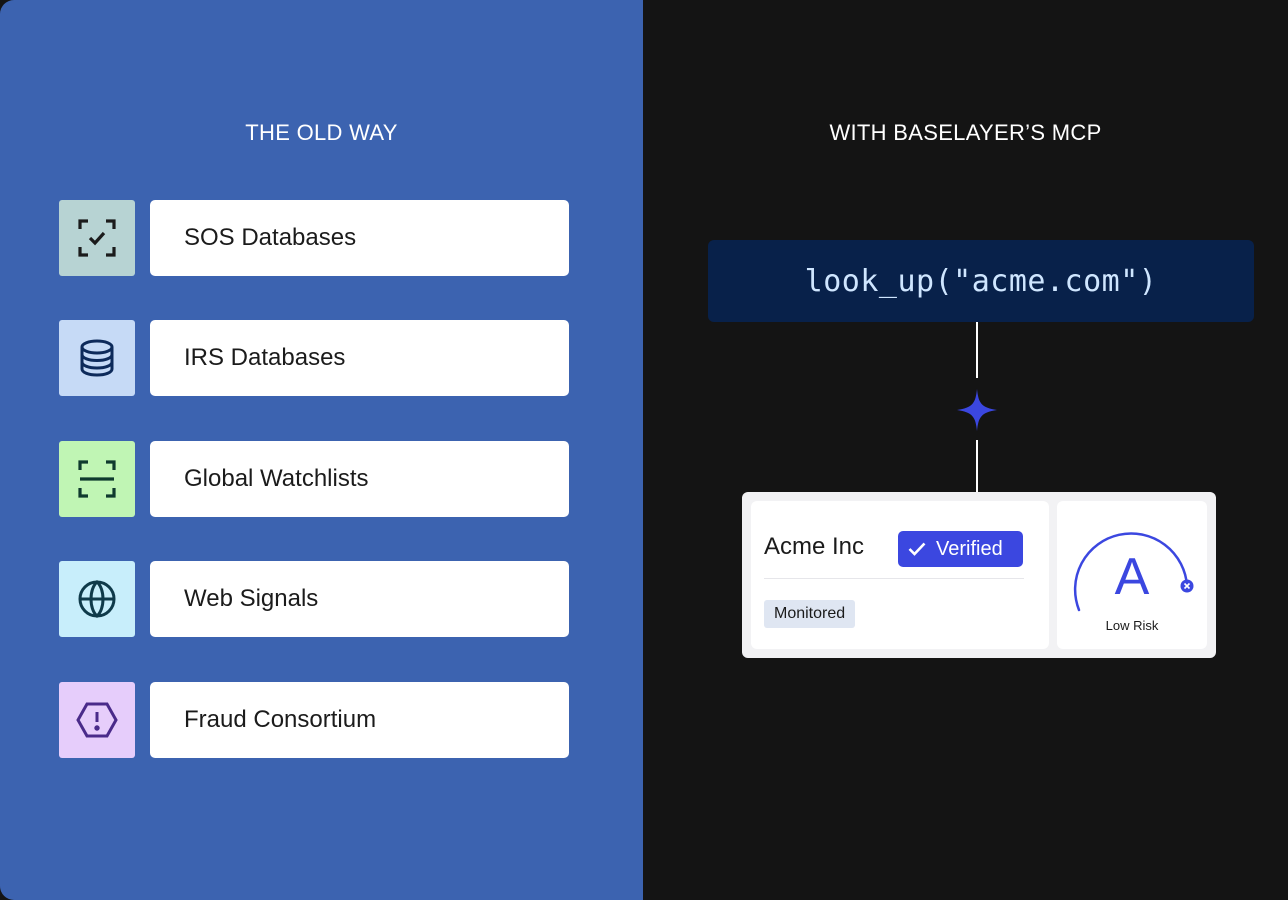  I want to click on source-row-sos: SOS Databases, so click(314, 238).